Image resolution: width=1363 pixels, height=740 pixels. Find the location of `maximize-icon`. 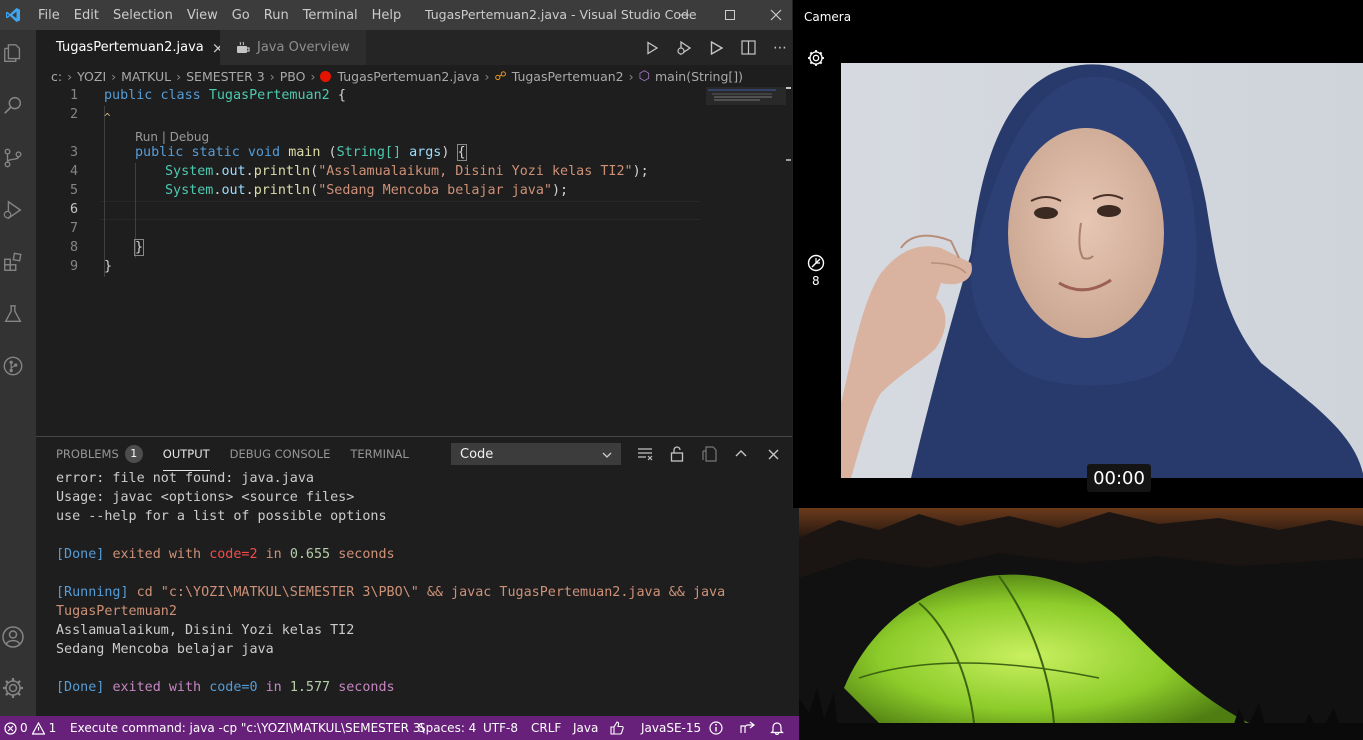

maximize-icon is located at coordinates (730, 15).